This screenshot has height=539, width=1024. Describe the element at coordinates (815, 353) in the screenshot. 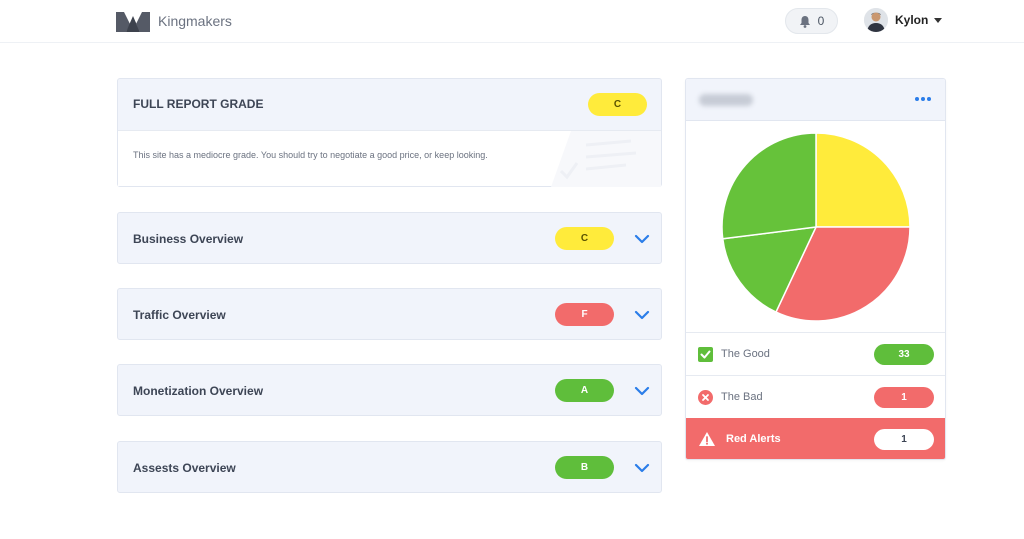

I see `good-row: The Good 33` at that location.